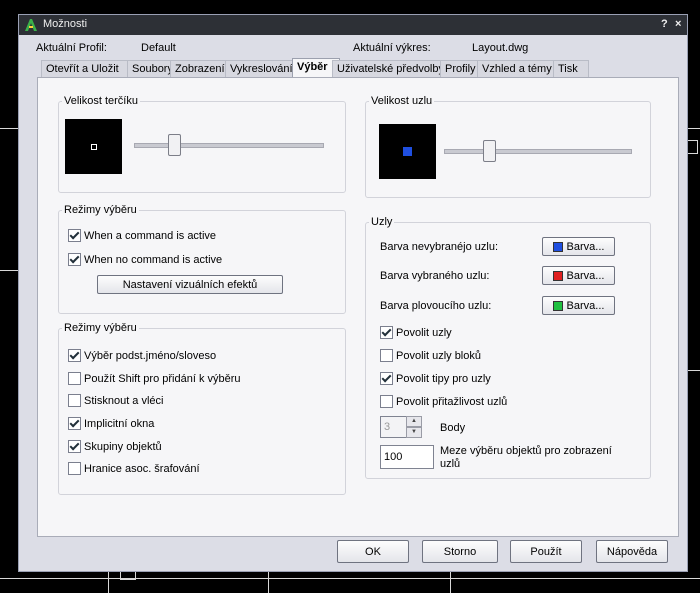 Image resolution: width=700 pixels, height=593 pixels. I want to click on when-command-active-checkbox: When a command is active, so click(142, 235).